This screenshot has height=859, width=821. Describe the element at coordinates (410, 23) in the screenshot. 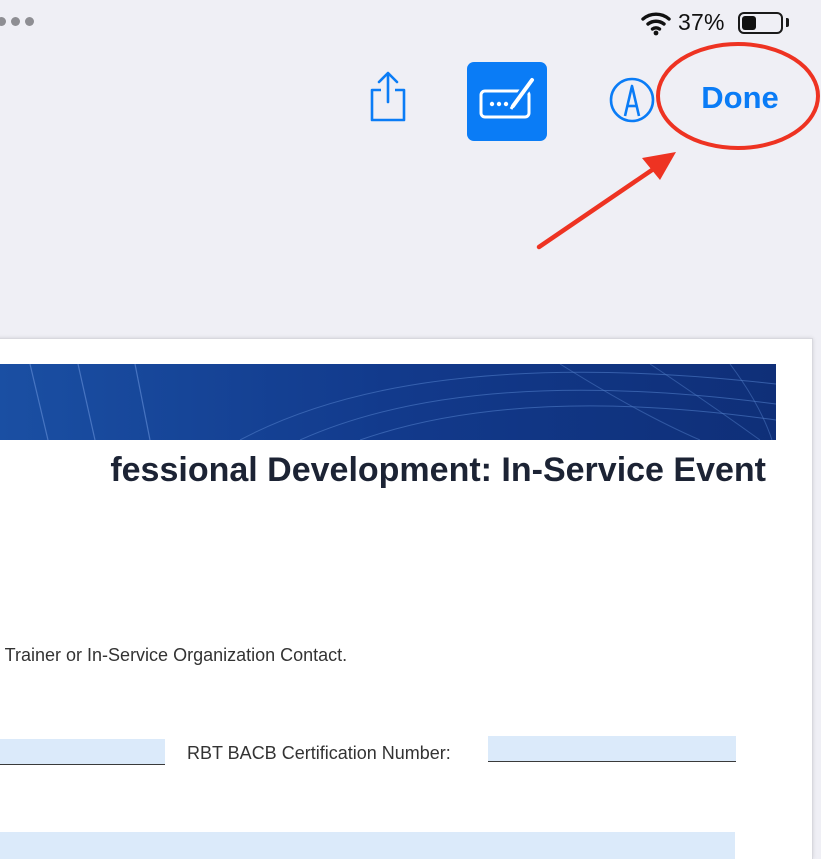

I see `status-bar: 37%` at that location.